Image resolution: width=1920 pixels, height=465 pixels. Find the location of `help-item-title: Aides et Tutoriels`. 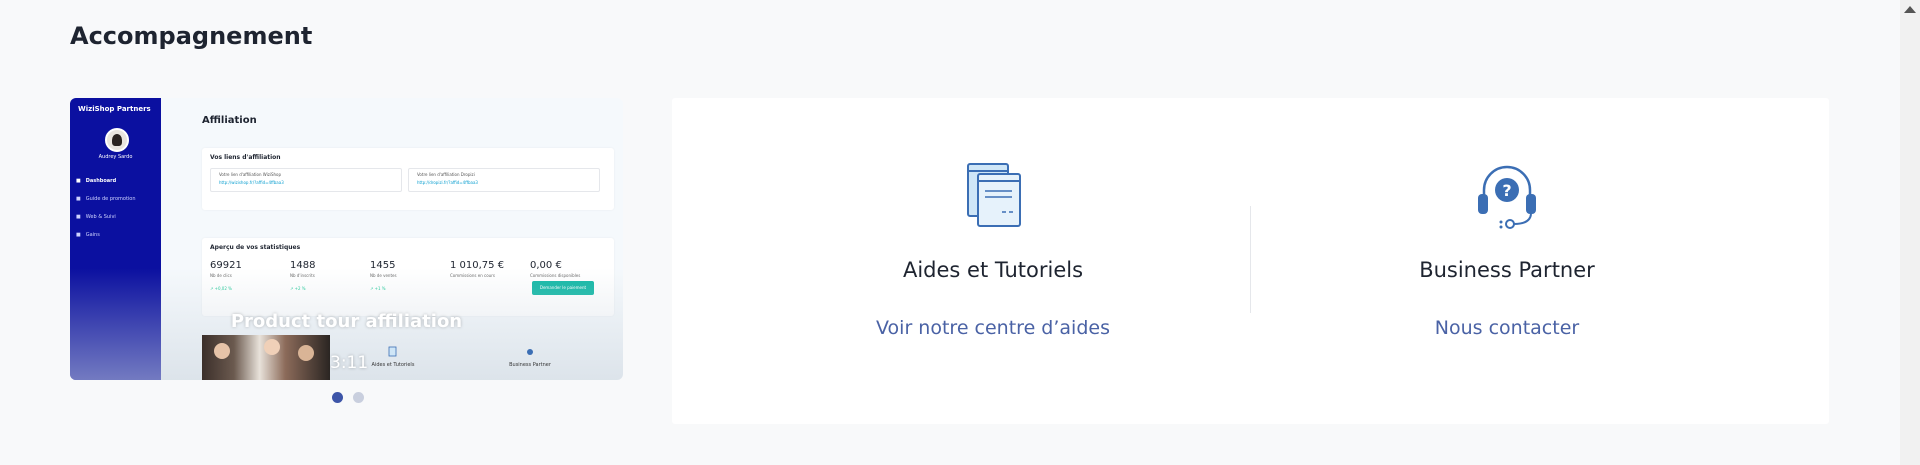

help-item-title: Aides et Tutoriels is located at coordinates (993, 270).